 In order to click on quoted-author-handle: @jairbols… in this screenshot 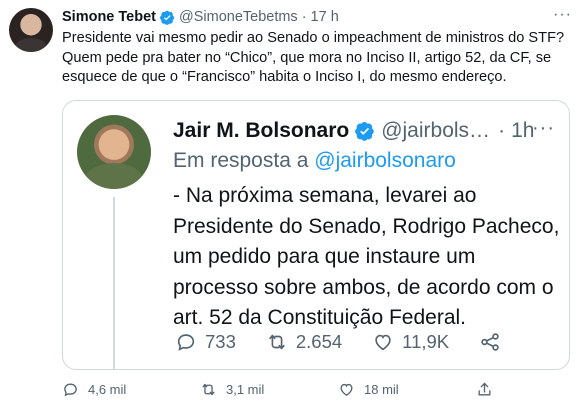, I will do `click(435, 131)`.